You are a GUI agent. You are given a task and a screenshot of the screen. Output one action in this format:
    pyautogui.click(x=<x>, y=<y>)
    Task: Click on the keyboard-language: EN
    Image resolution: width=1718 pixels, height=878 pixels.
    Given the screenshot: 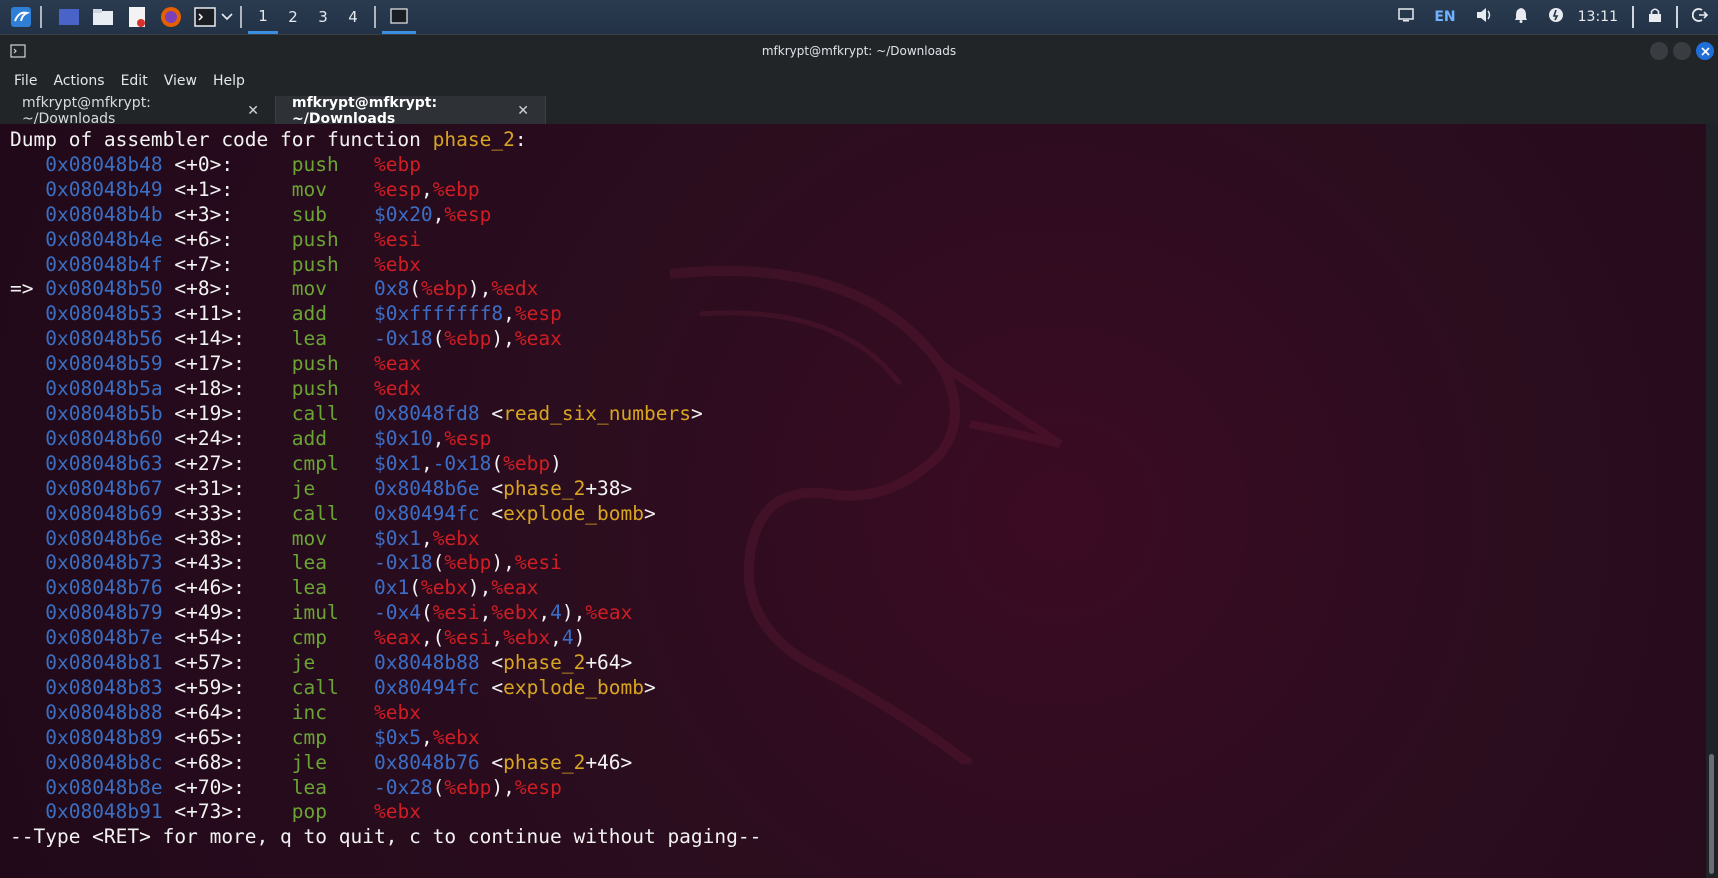 What is the action you would take?
    pyautogui.click(x=1444, y=17)
    